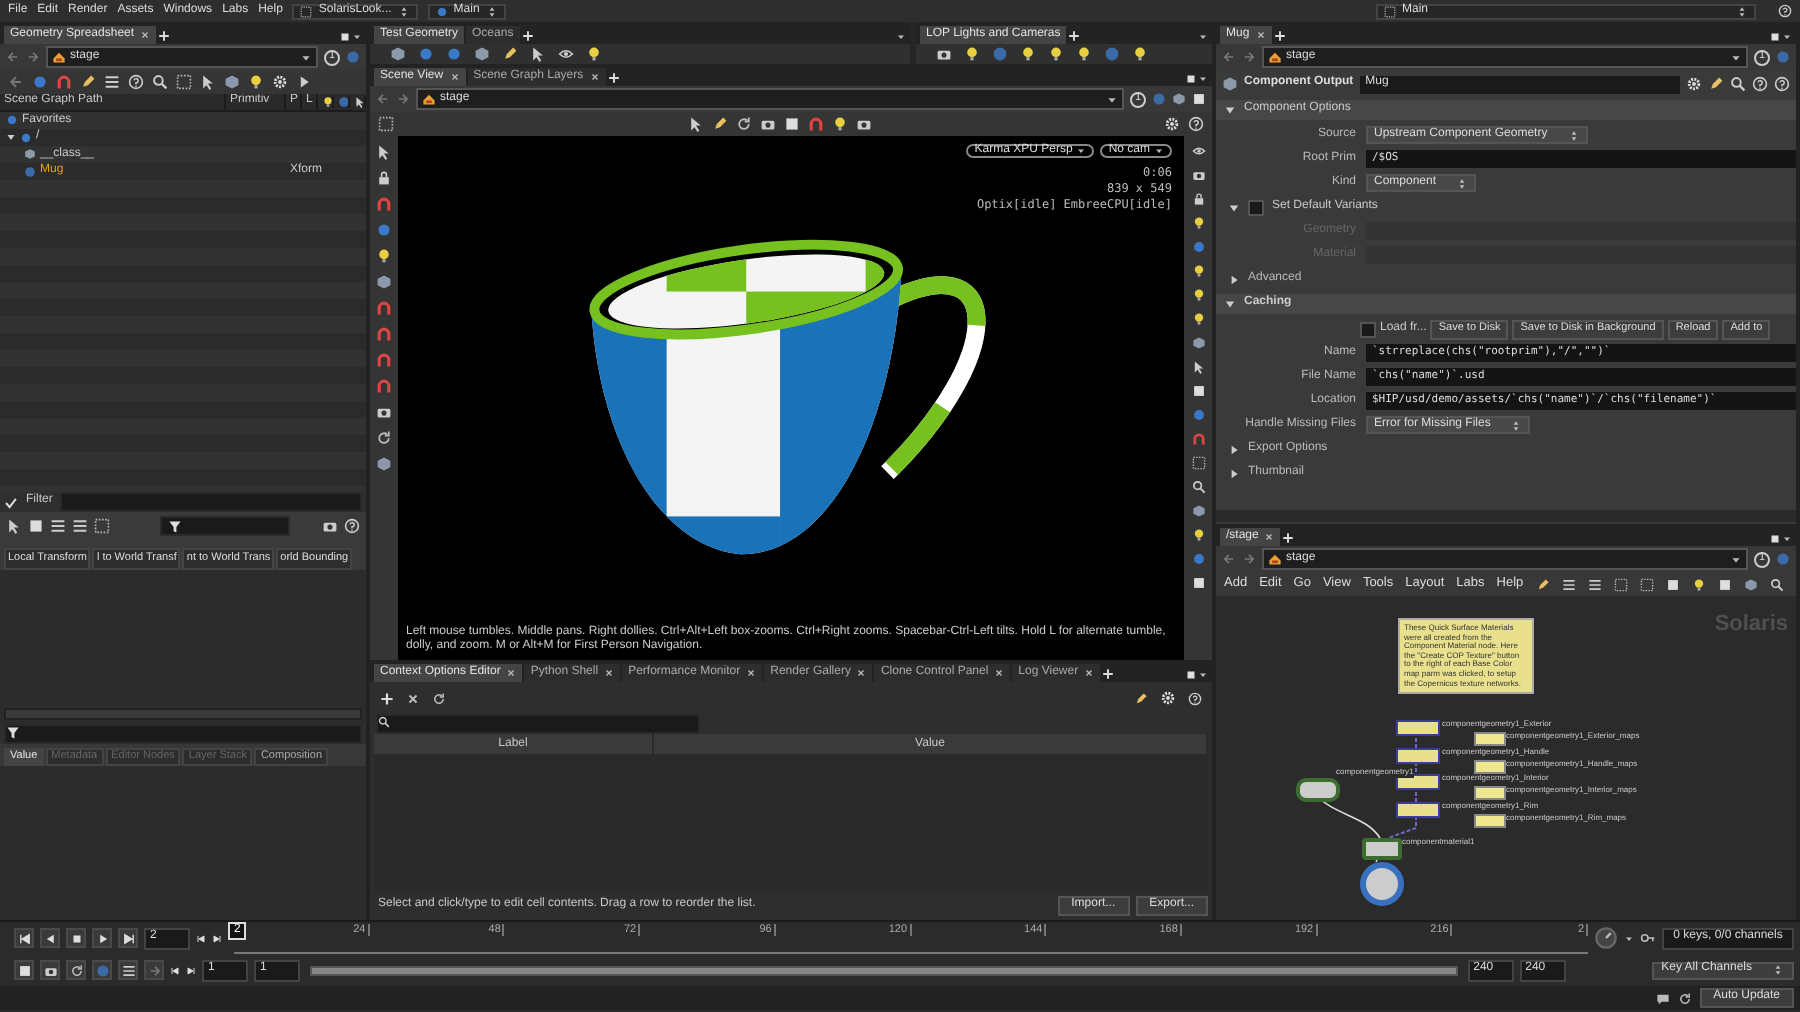  I want to click on arrow-right-icon, so click(154, 970).